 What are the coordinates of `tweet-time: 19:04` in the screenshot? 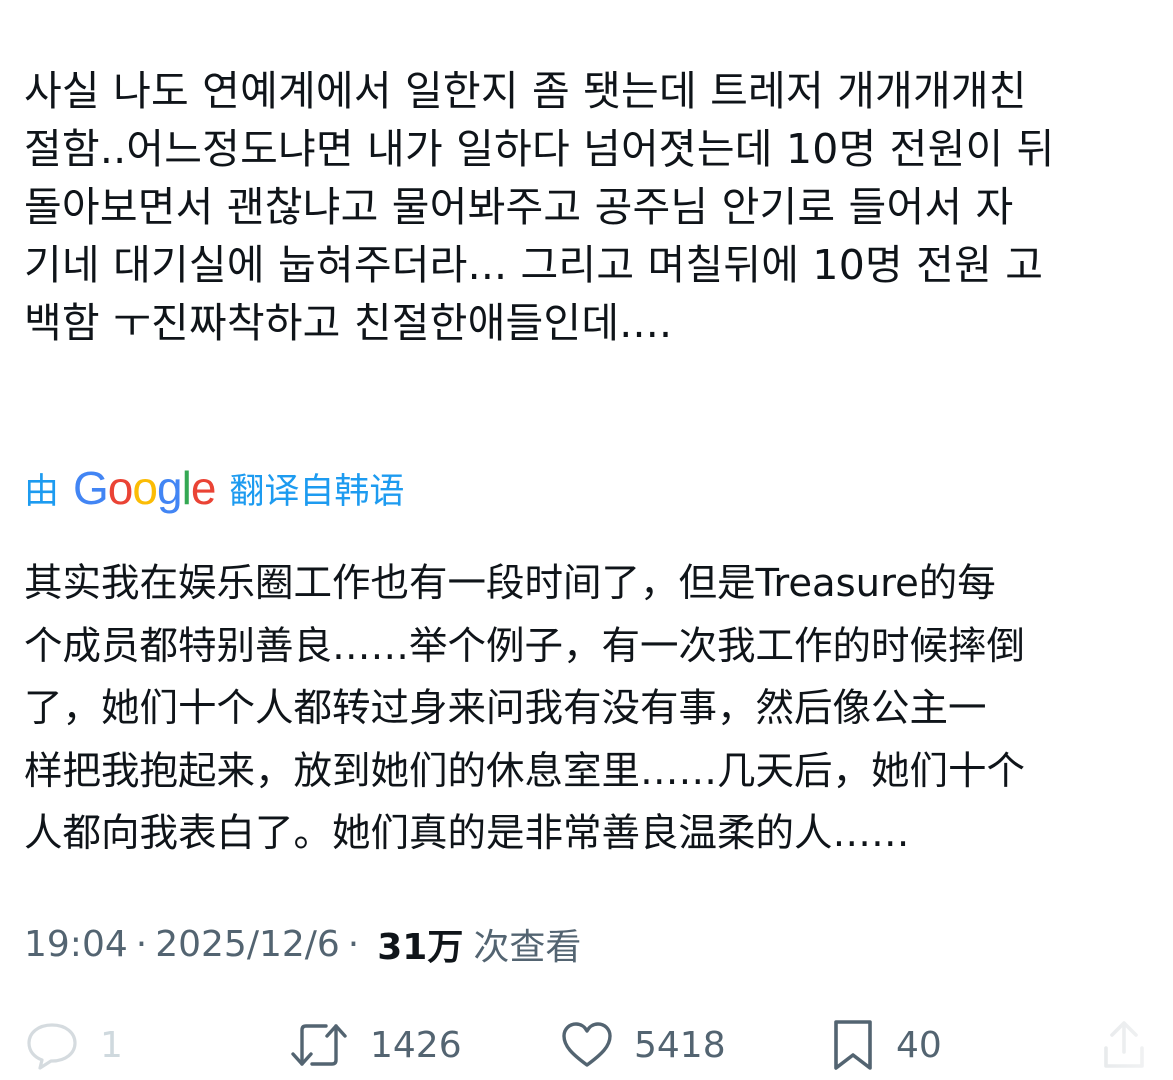 It's located at (76, 944).